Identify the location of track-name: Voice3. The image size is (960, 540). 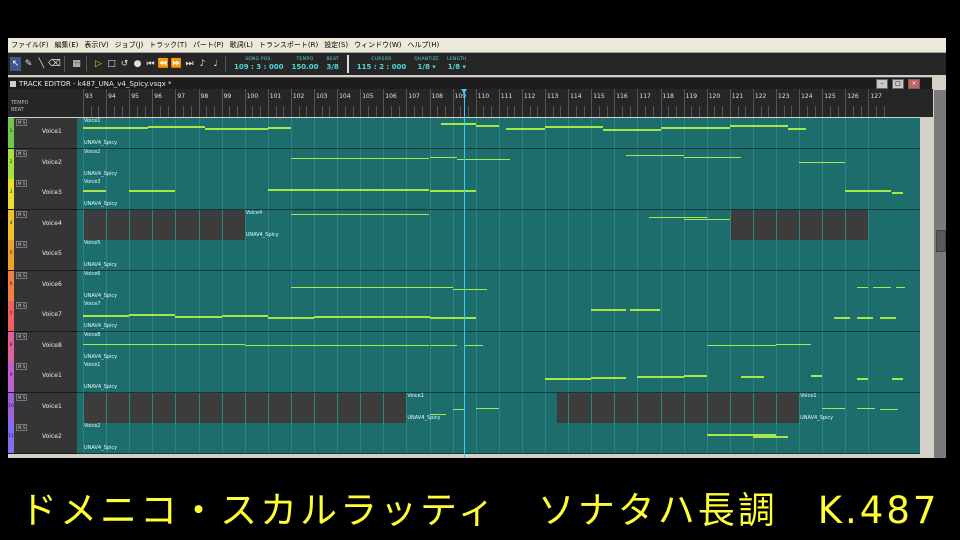
(52, 192).